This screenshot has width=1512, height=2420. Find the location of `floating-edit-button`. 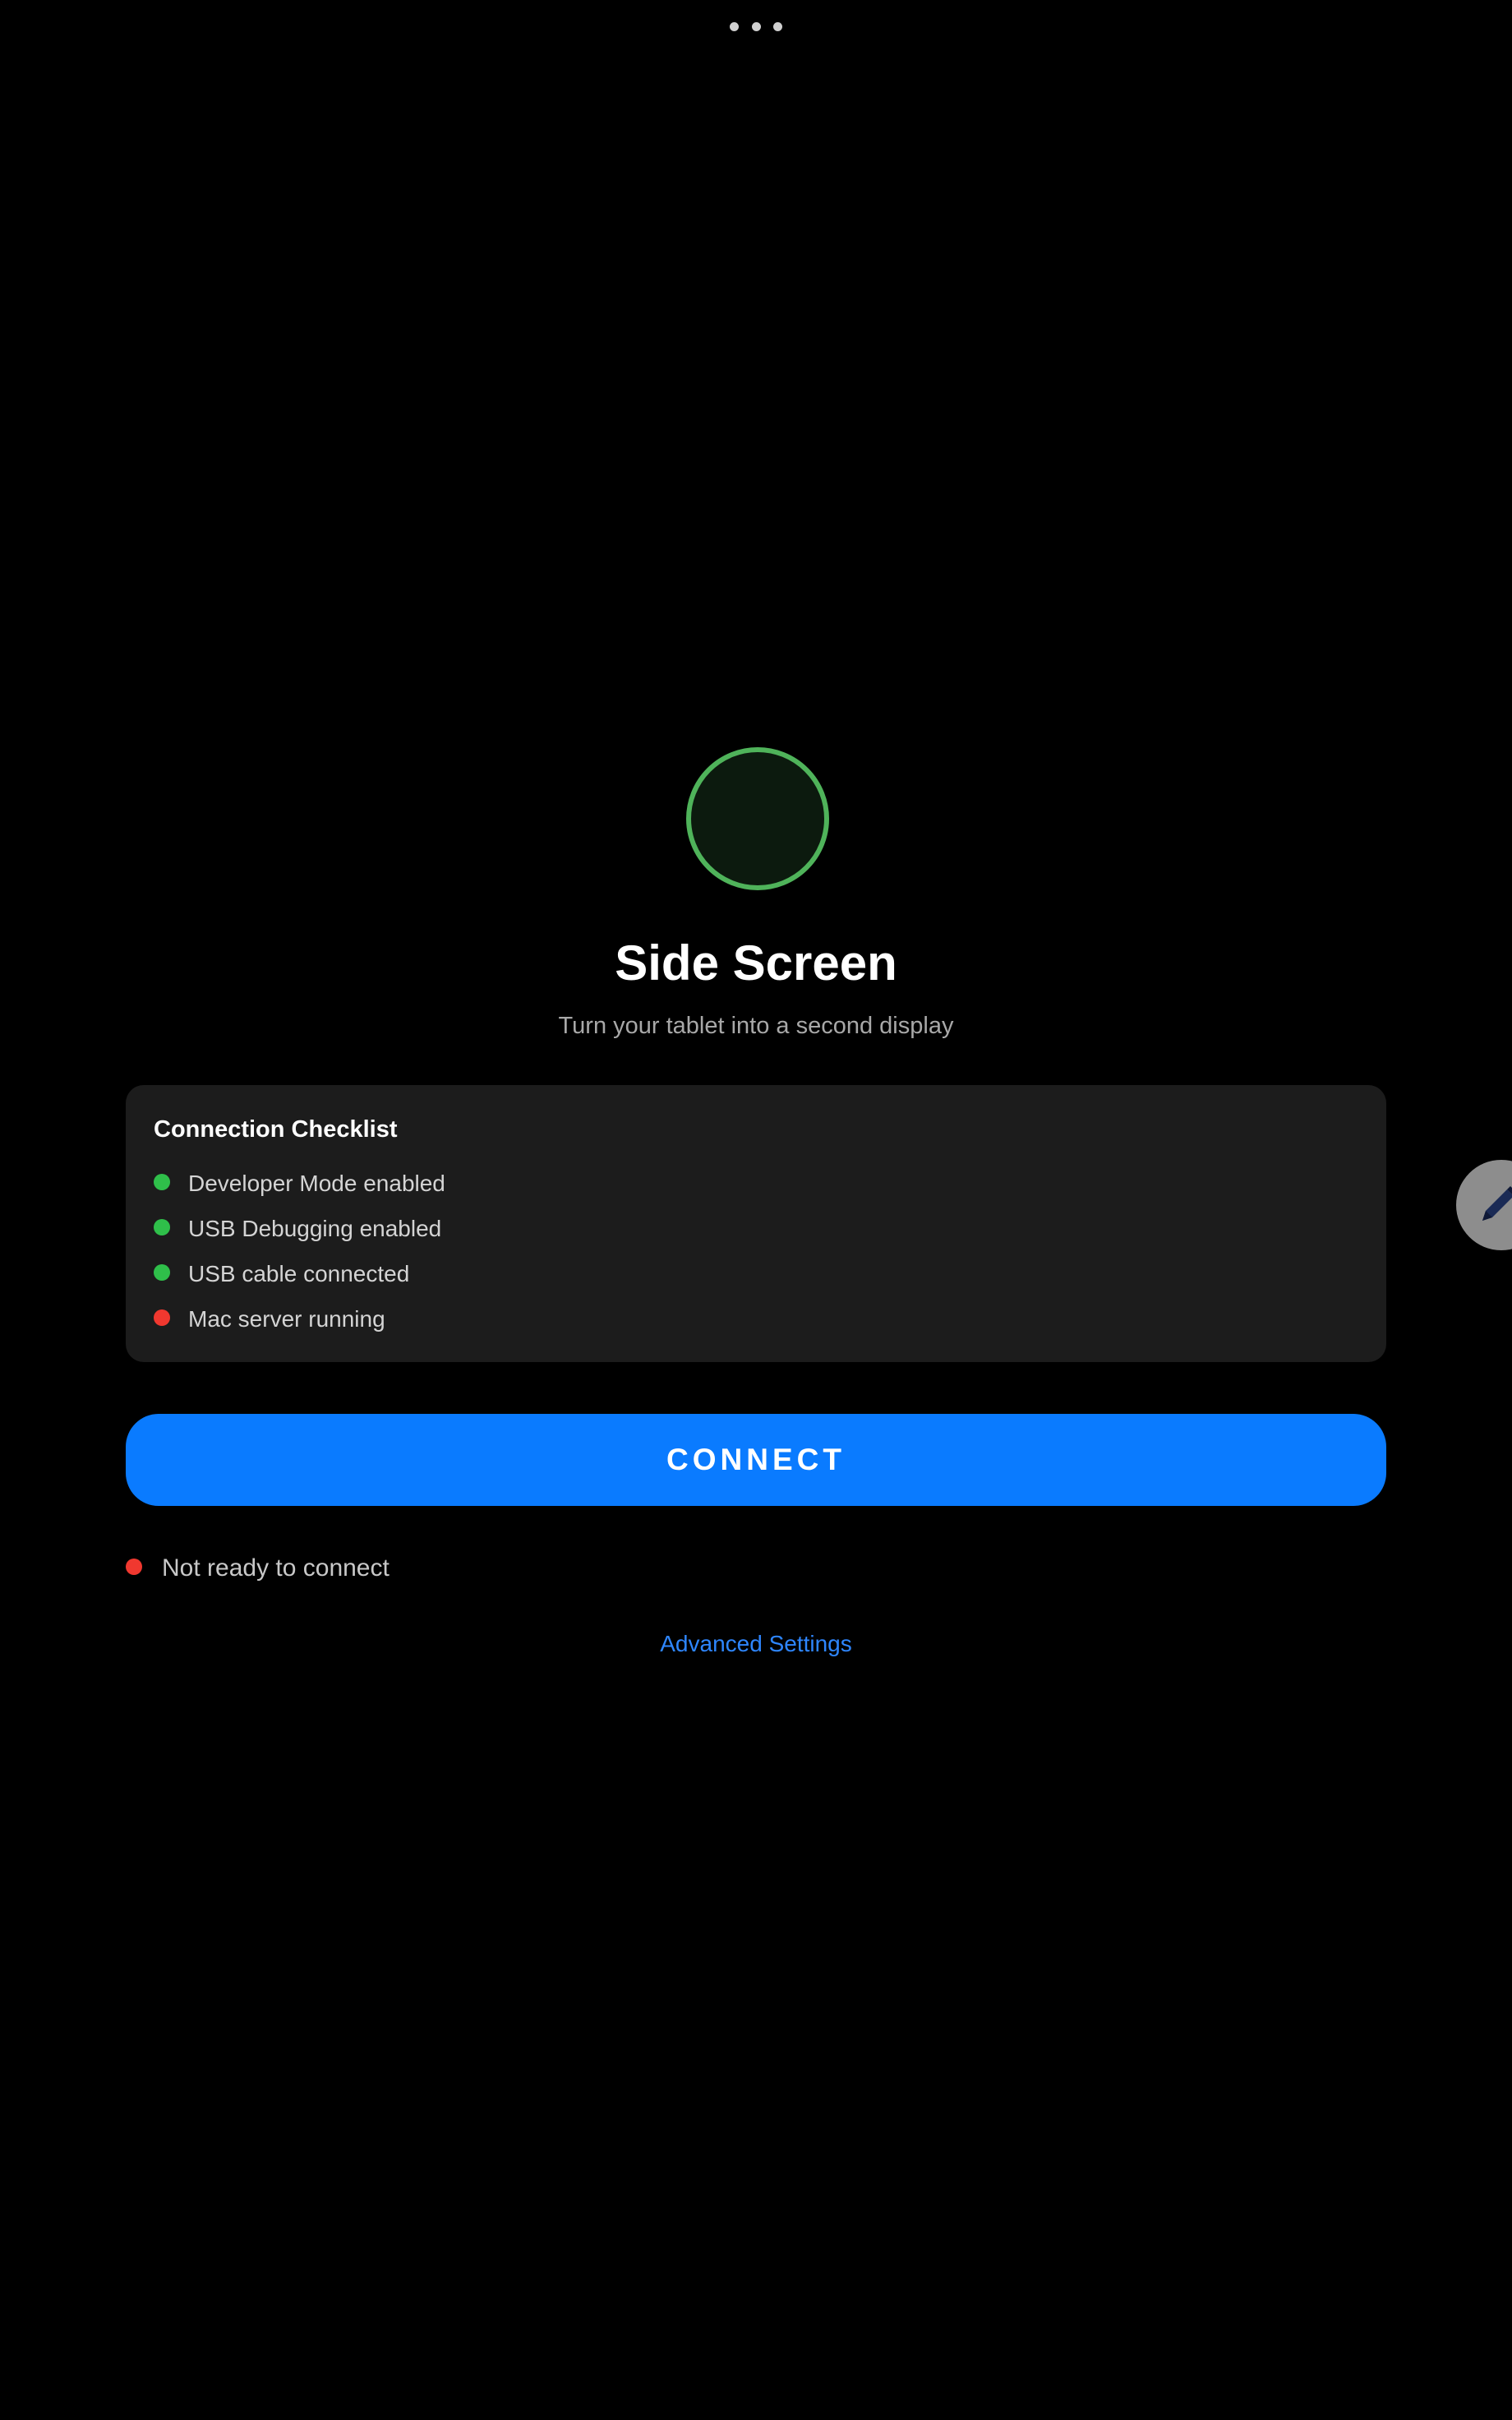

floating-edit-button is located at coordinates (1484, 1205).